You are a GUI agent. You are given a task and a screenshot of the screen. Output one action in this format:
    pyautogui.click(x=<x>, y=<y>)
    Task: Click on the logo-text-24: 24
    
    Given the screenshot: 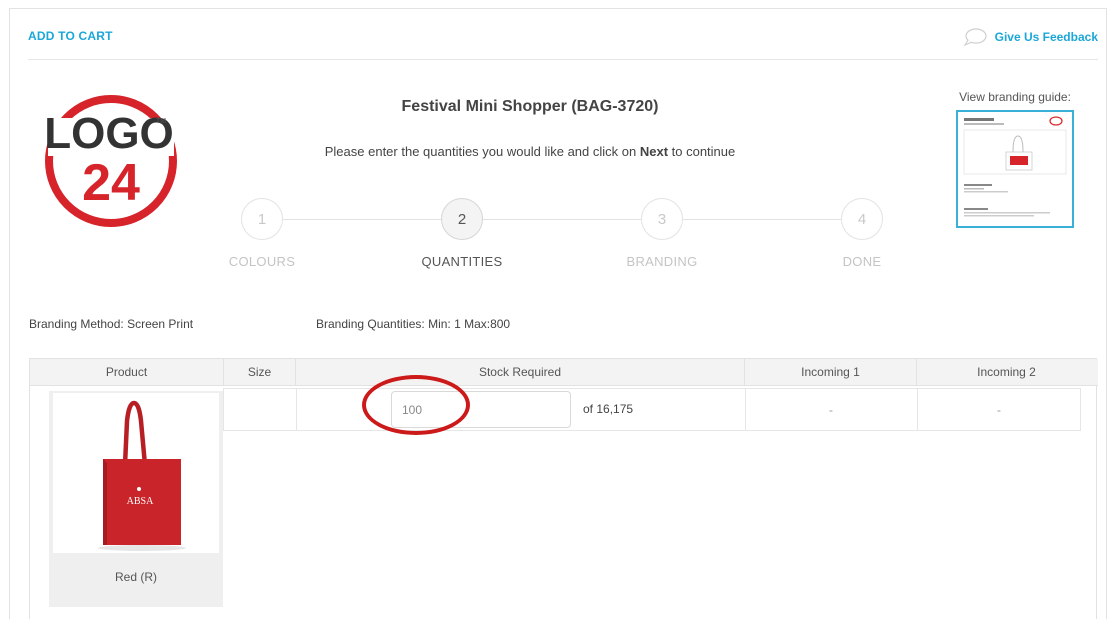 What is the action you would take?
    pyautogui.click(x=111, y=183)
    